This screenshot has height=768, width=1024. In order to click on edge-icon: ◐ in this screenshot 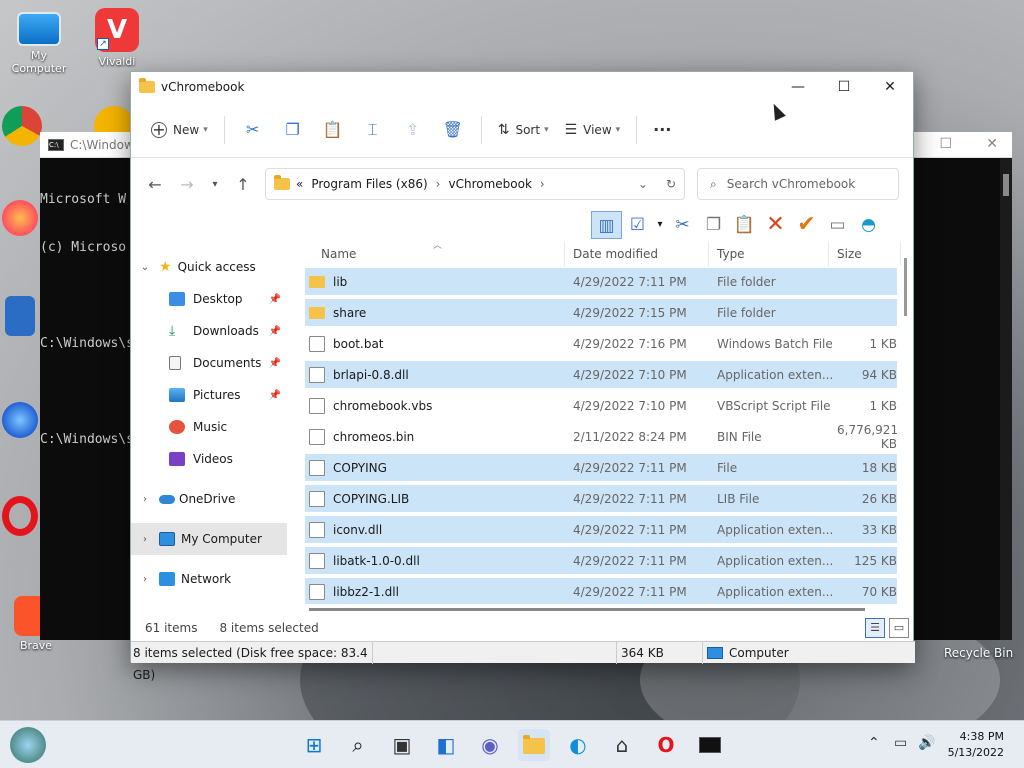, I will do `click(578, 745)`.